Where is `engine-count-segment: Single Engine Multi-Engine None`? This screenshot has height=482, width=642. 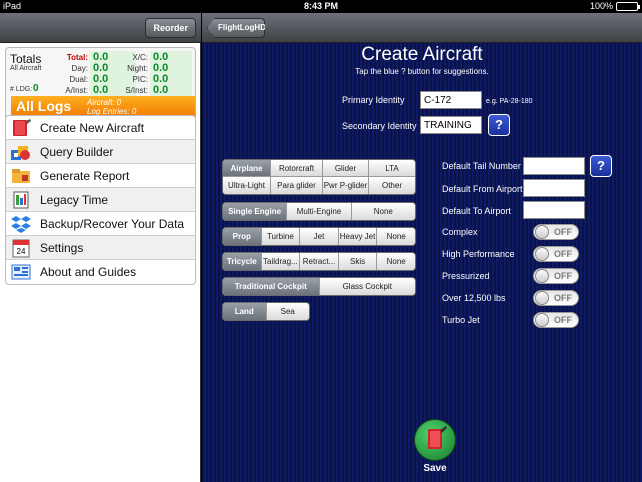 engine-count-segment: Single Engine Multi-Engine None is located at coordinates (319, 211).